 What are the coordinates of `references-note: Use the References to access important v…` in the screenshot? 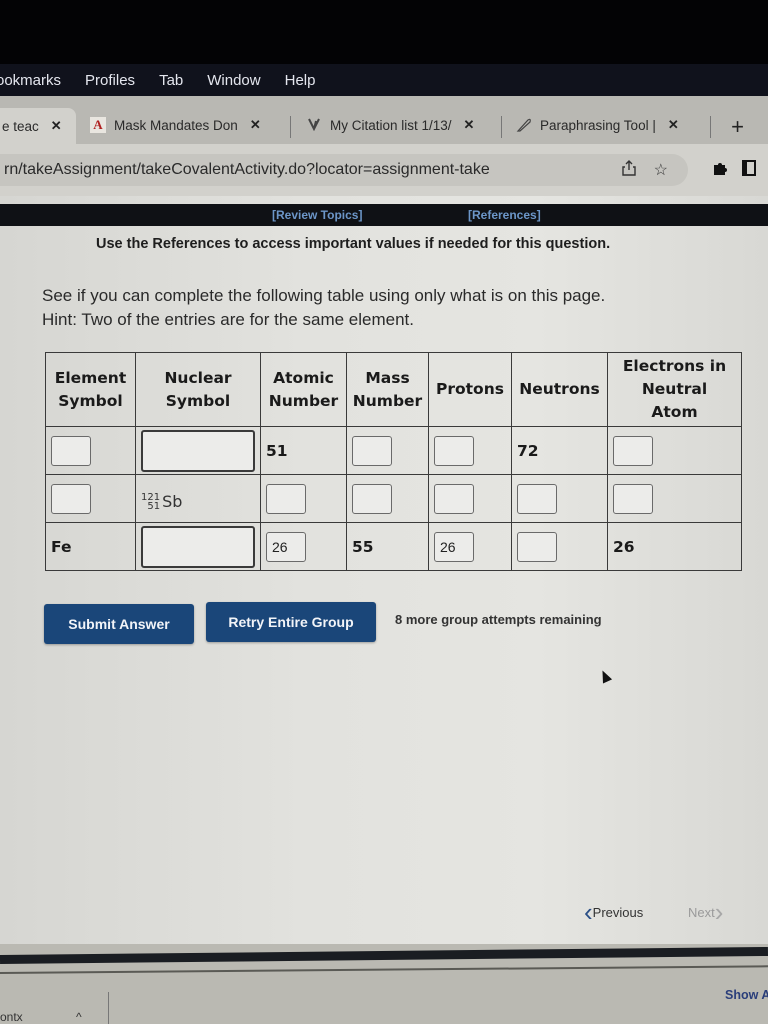 It's located at (353, 244).